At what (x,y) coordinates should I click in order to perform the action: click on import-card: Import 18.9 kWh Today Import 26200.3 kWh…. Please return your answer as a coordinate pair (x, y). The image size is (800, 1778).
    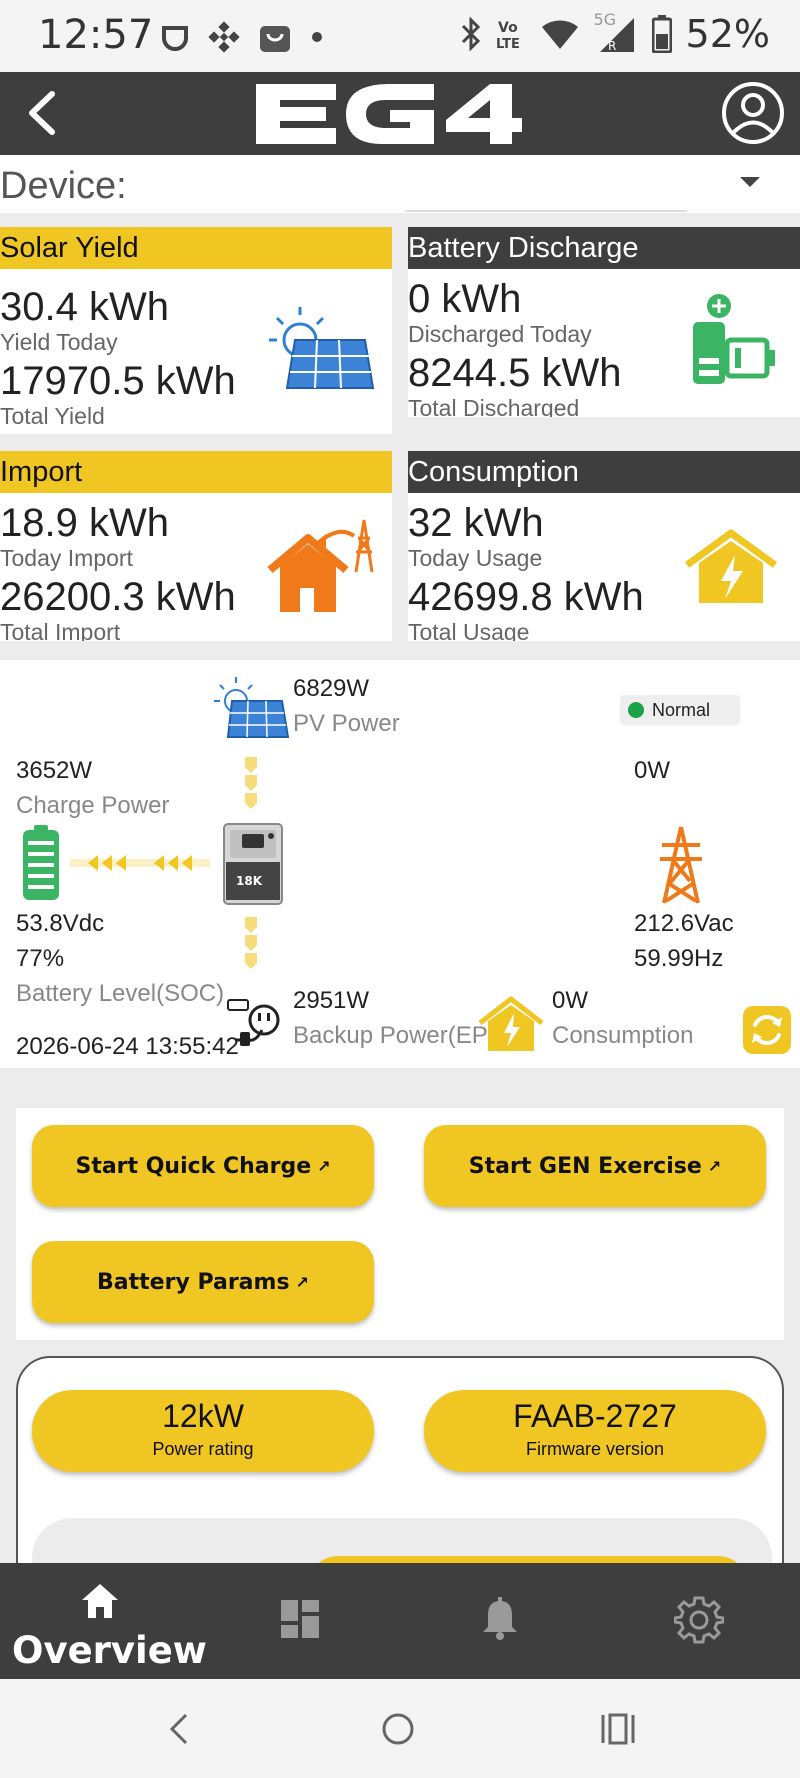
    Looking at the image, I should click on (196, 546).